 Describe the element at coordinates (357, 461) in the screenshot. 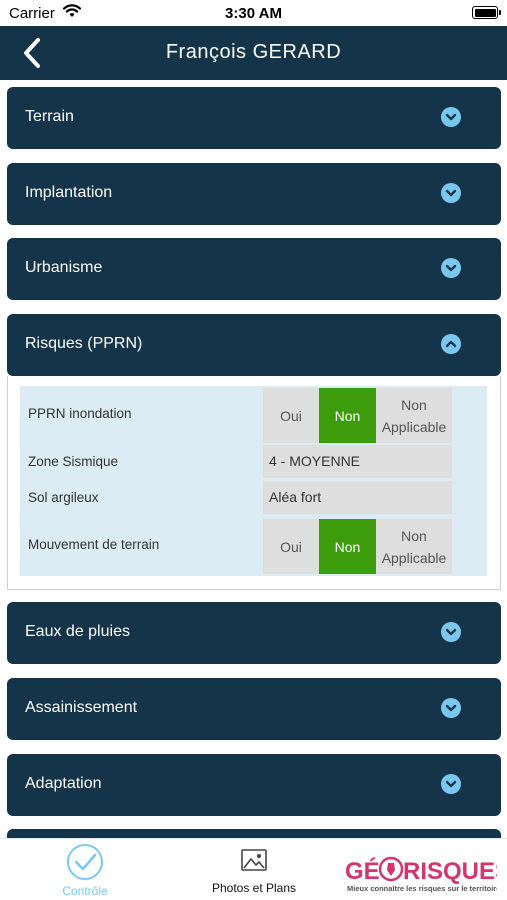

I see `zone-sismique-value: 4 - MOYENNE` at that location.